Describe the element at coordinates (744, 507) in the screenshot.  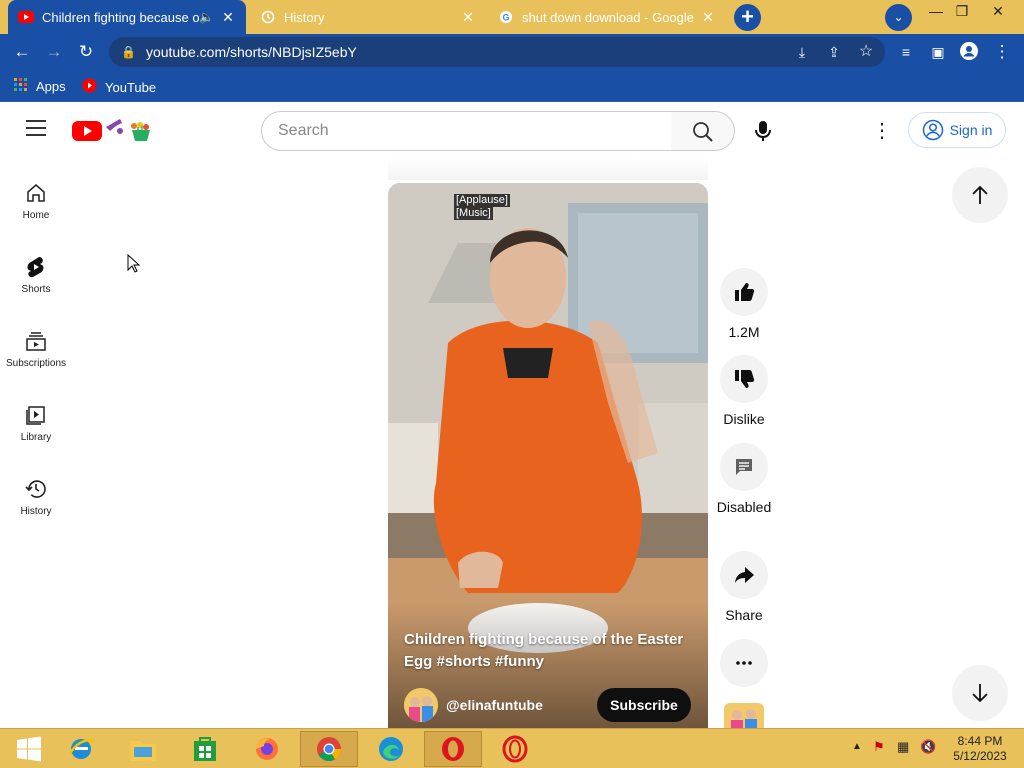
I see `comments-disabled-label: Disabled` at that location.